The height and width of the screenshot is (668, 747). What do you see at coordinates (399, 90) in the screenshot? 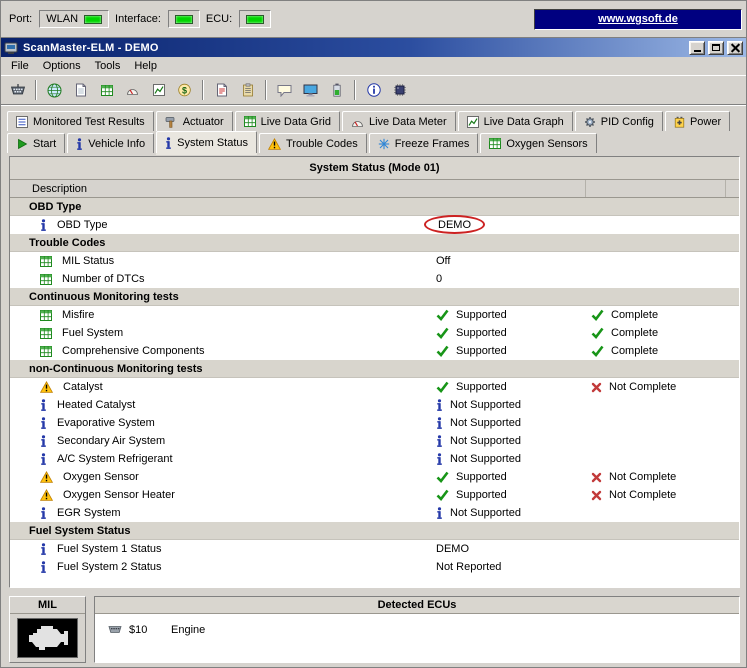
I see `toolbar-chip-button` at bounding box center [399, 90].